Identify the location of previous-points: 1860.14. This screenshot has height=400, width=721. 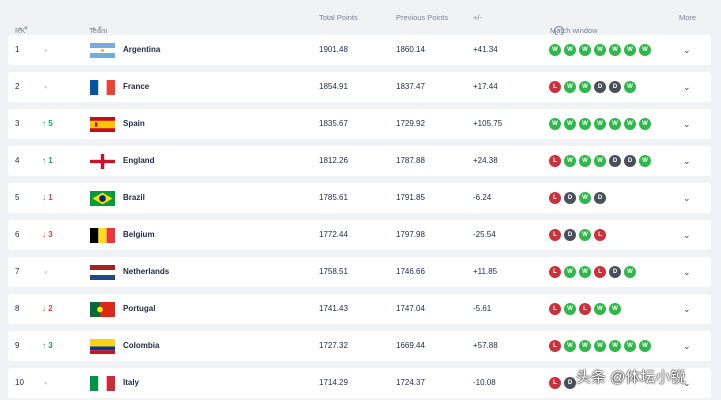
(410, 49).